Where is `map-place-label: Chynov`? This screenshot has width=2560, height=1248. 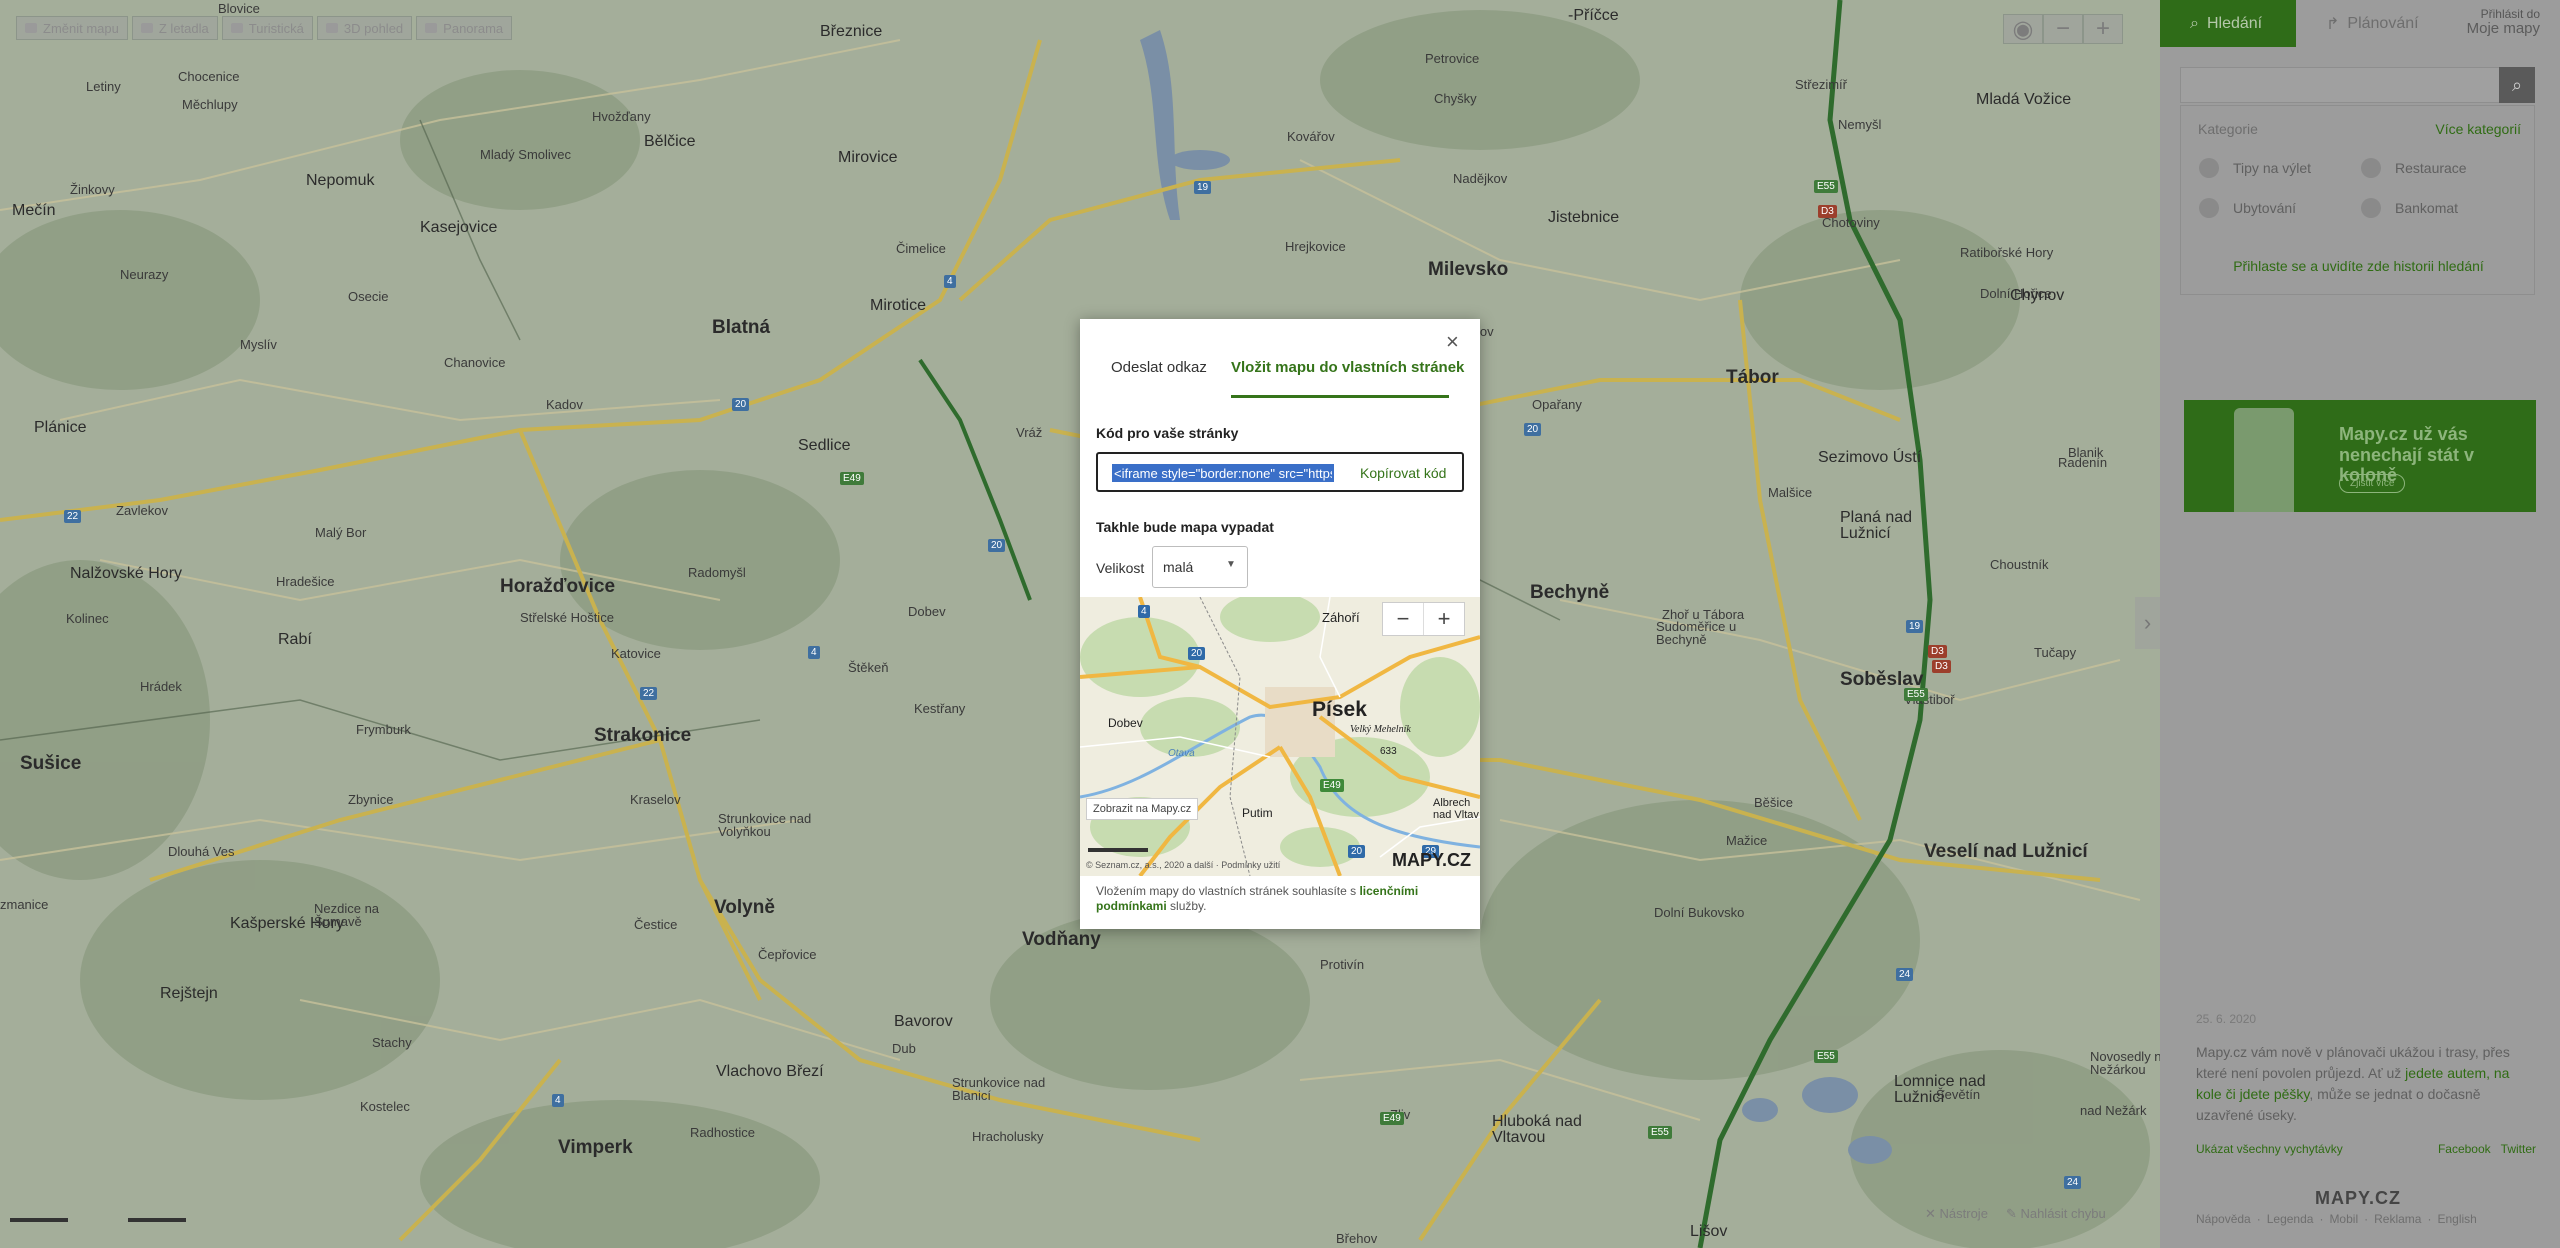
map-place-label: Chynov is located at coordinates (2037, 296).